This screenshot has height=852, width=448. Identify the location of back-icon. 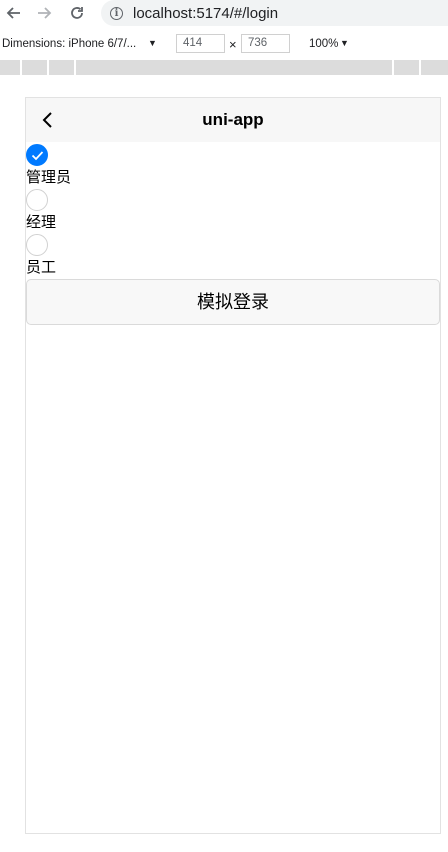
(13, 13).